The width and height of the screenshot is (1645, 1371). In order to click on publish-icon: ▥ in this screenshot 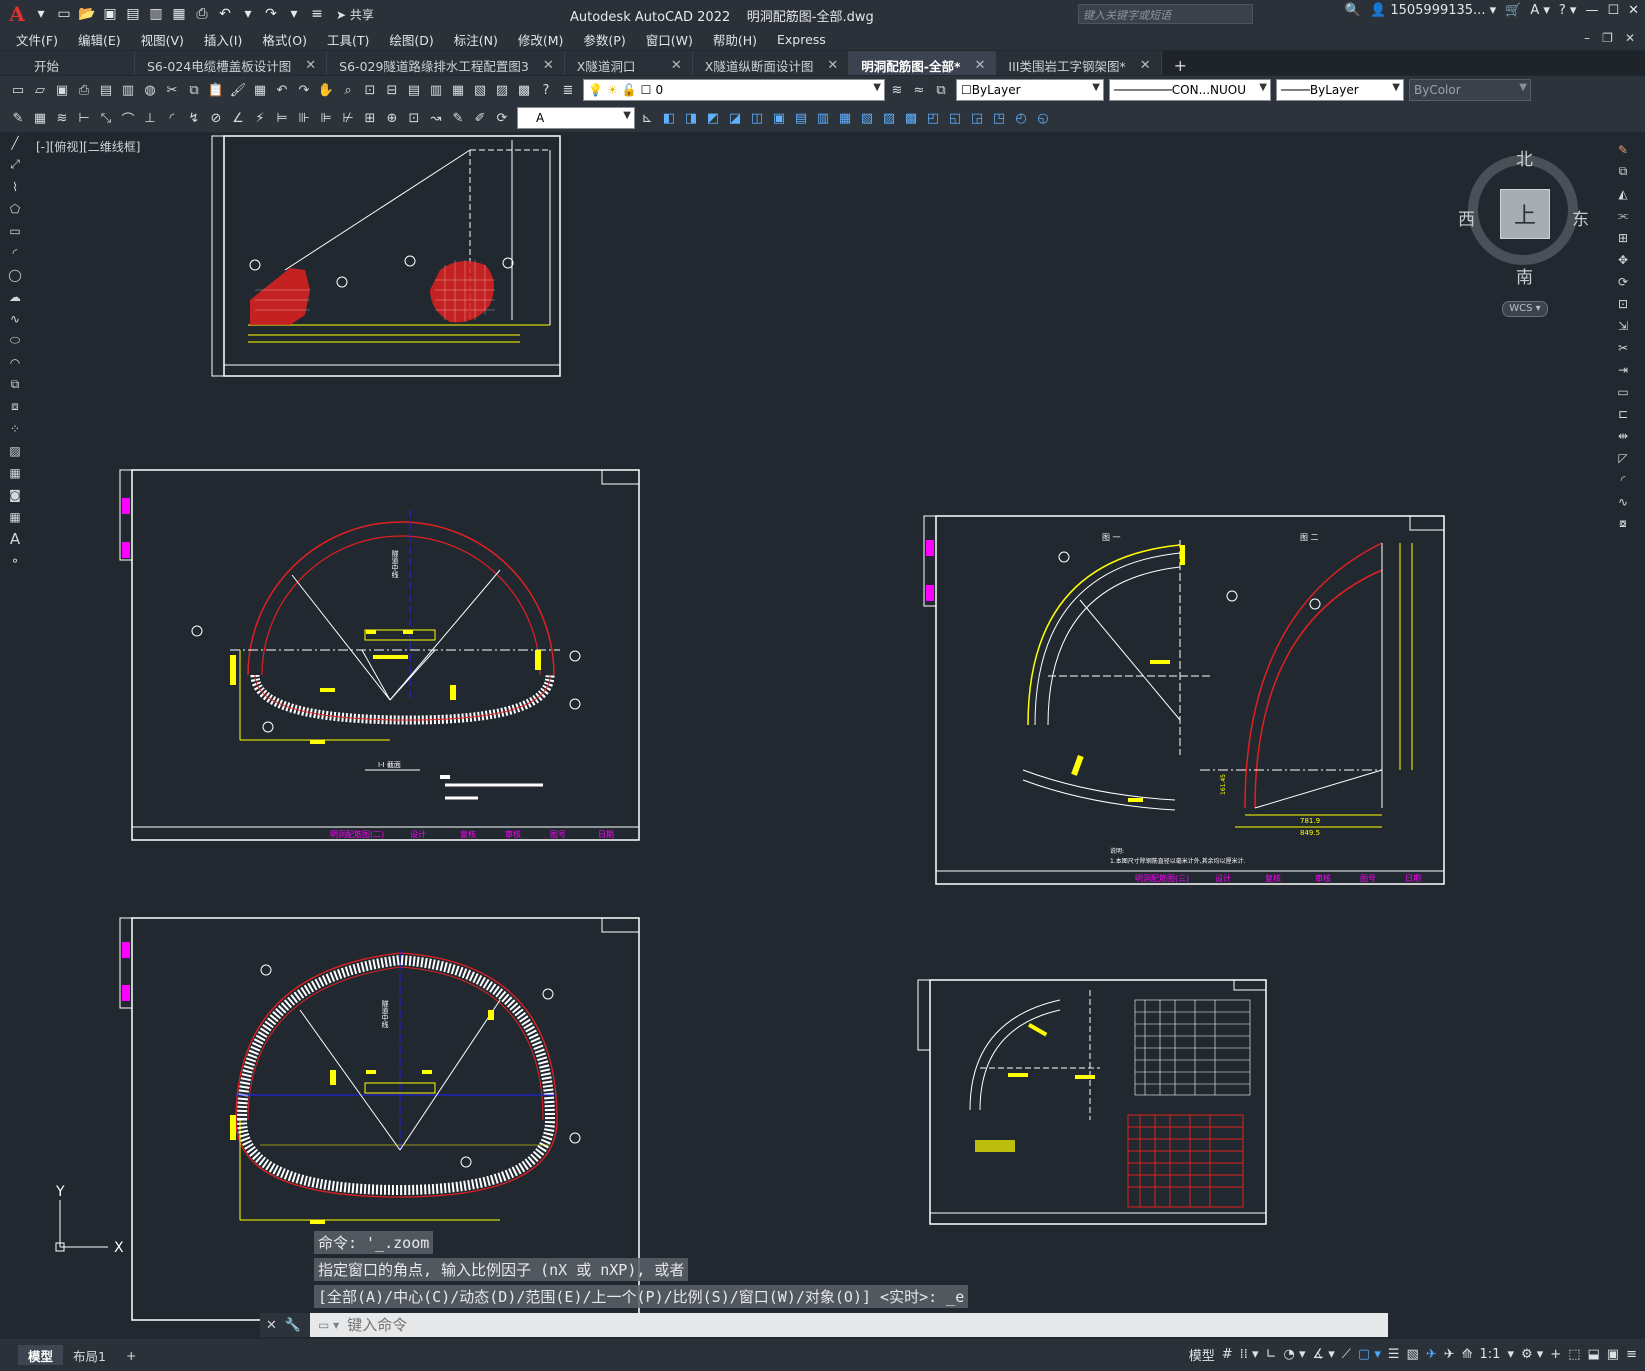, I will do `click(156, 14)`.